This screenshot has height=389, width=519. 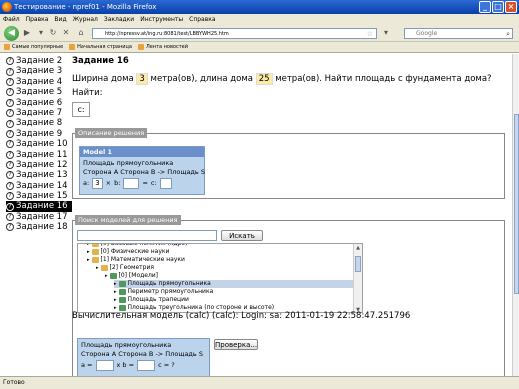 What do you see at coordinates (11, 19) in the screenshot?
I see `menu-file: Файл` at bounding box center [11, 19].